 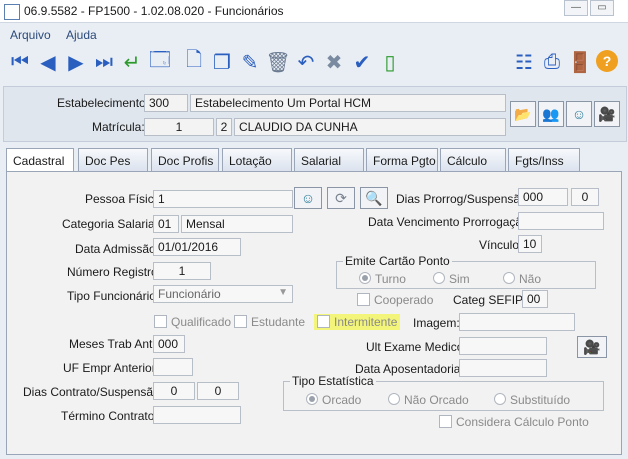 What do you see at coordinates (532, 400) in the screenshot?
I see `radio-substituido: Substituído` at bounding box center [532, 400].